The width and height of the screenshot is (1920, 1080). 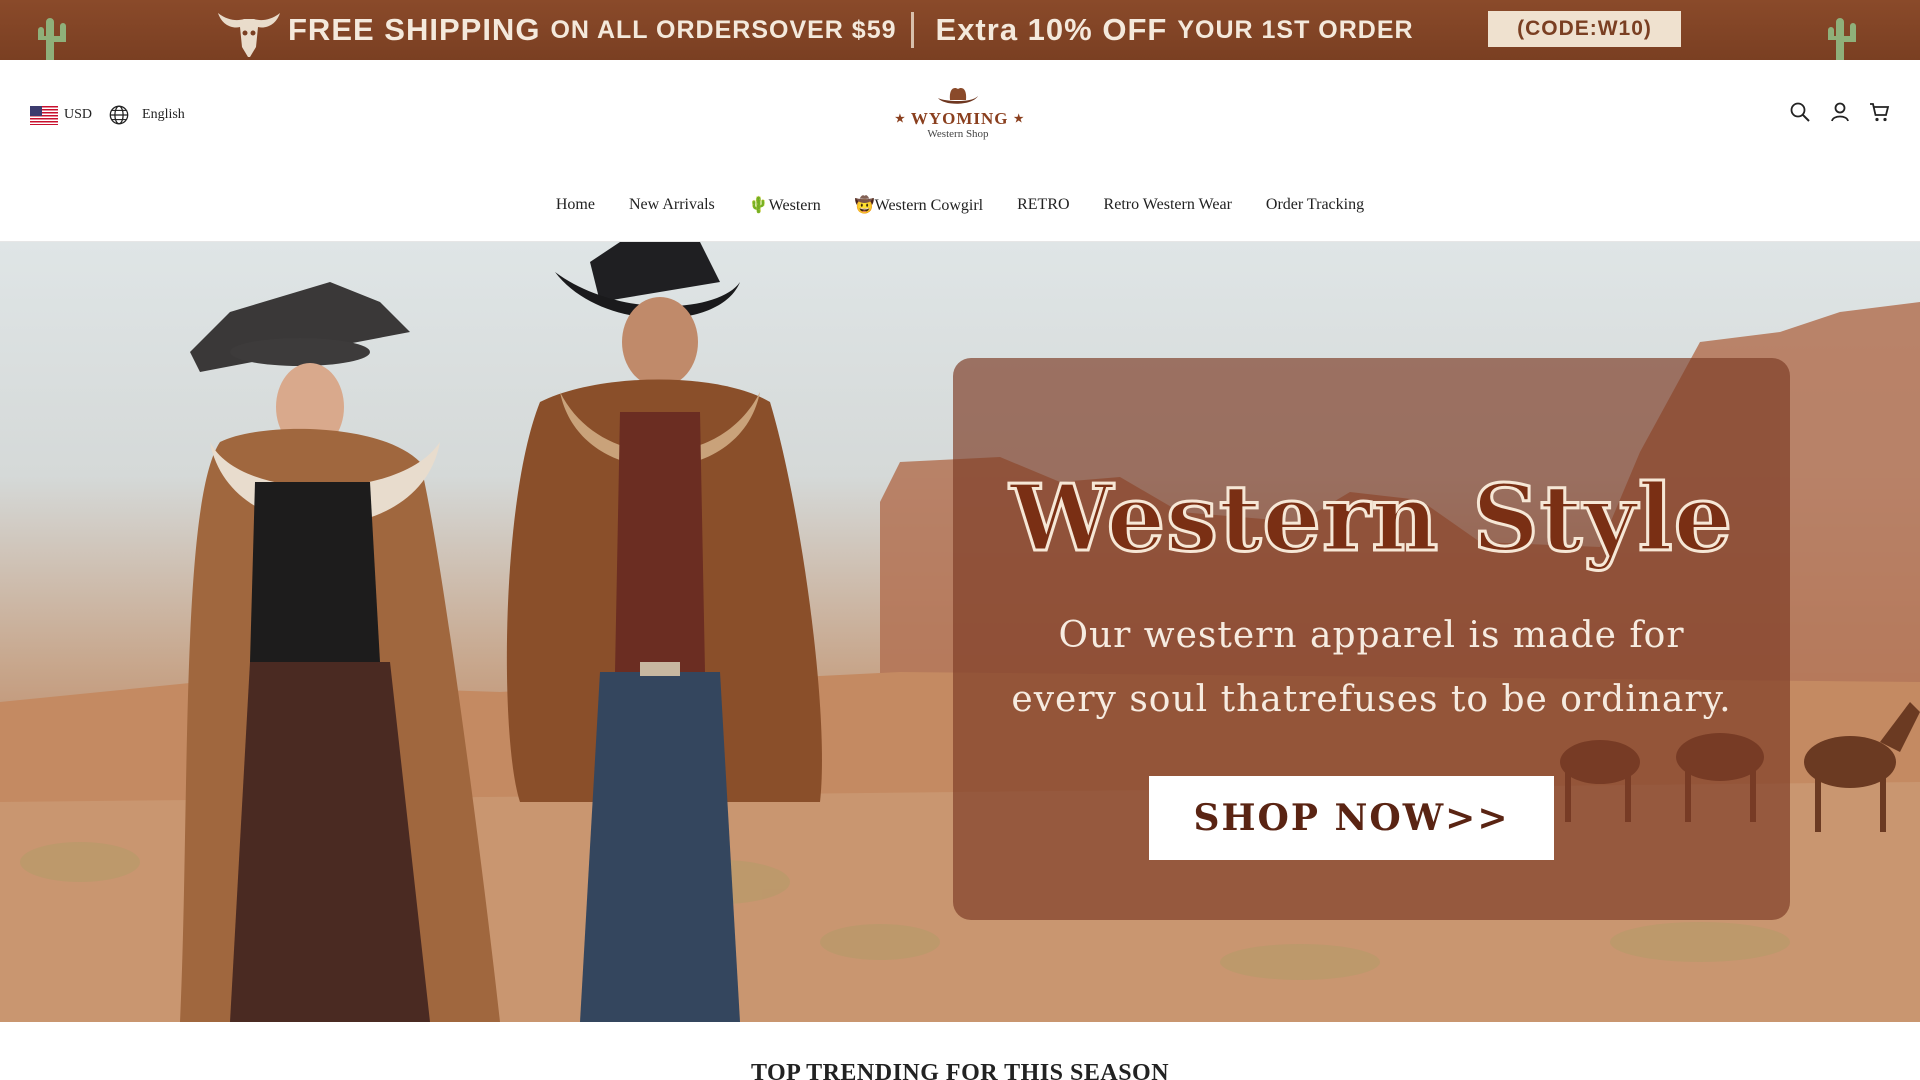 What do you see at coordinates (1584, 29) in the screenshot?
I see `promo-code-badge: (CODE:W10)` at bounding box center [1584, 29].